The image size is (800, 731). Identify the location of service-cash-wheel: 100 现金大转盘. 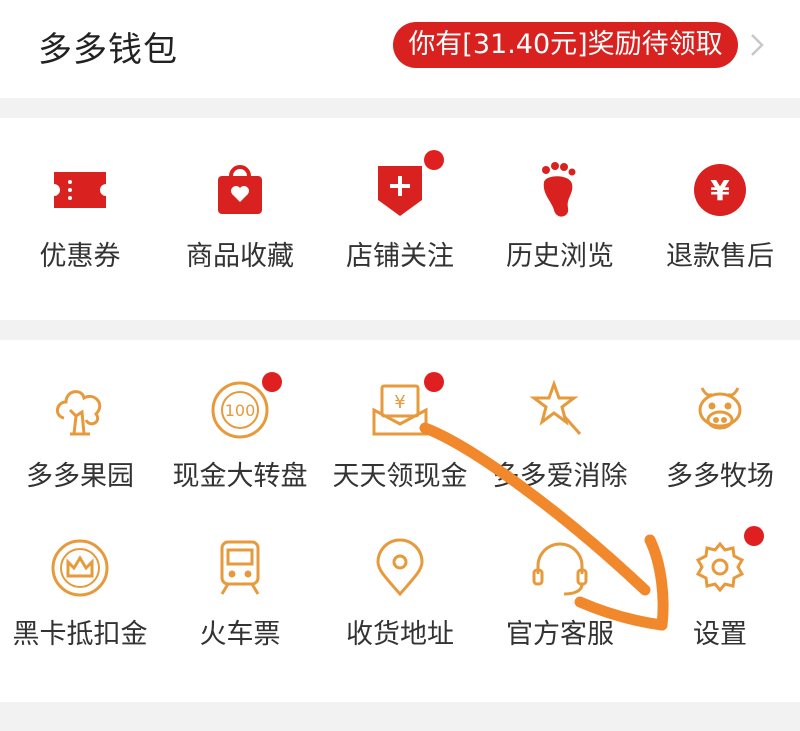
(240, 432).